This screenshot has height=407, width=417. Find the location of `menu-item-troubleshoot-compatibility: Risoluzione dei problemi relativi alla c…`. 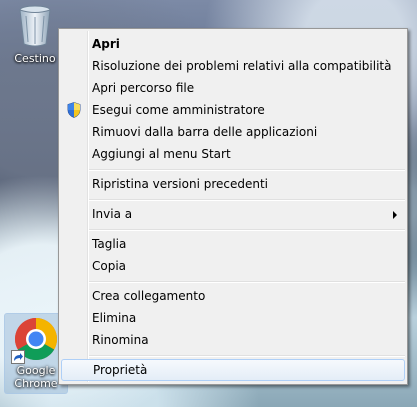

menu-item-troubleshoot-compatibility: Risoluzione dei problemi relativi alla c… is located at coordinates (233, 66).